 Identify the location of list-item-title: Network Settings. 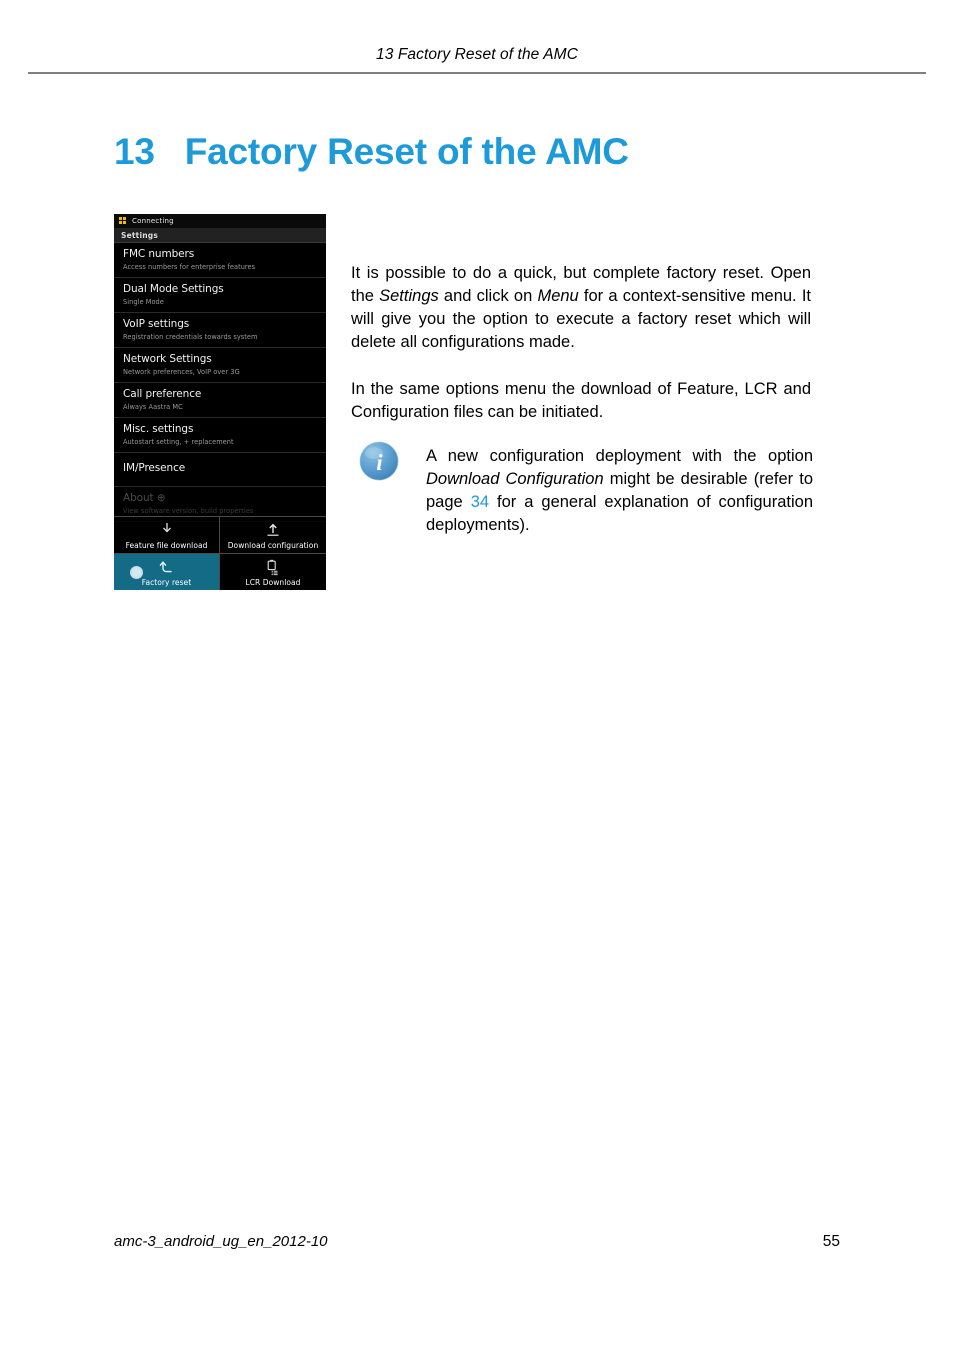
(167, 359).